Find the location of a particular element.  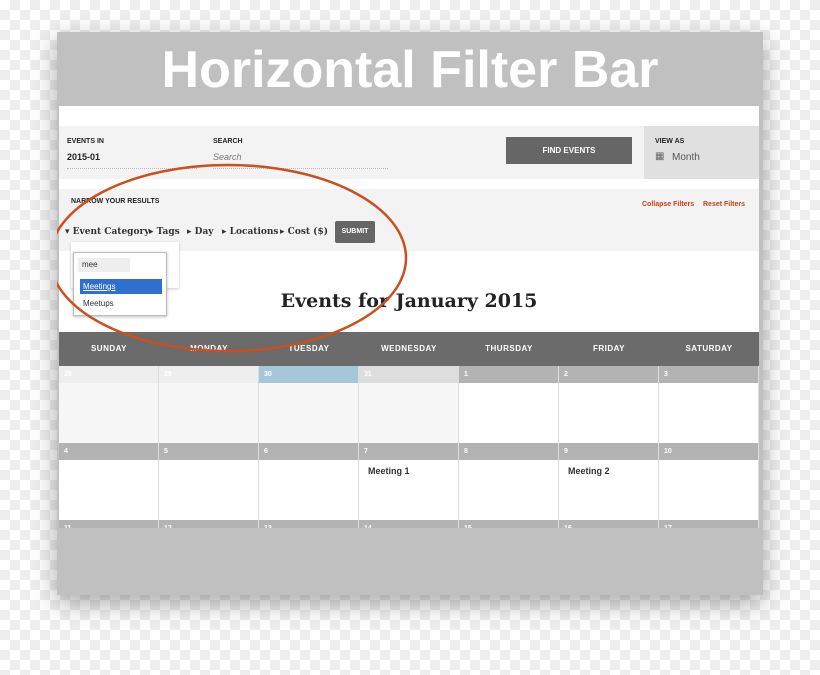

calendar-day-cell: 4 is located at coordinates (109, 481).